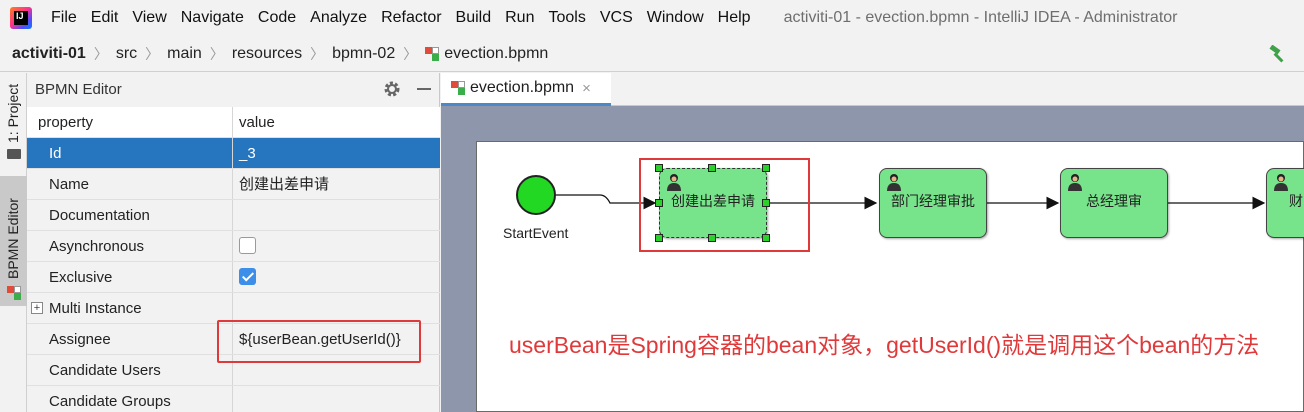  I want to click on task-label: 部门经理审批, so click(933, 201).